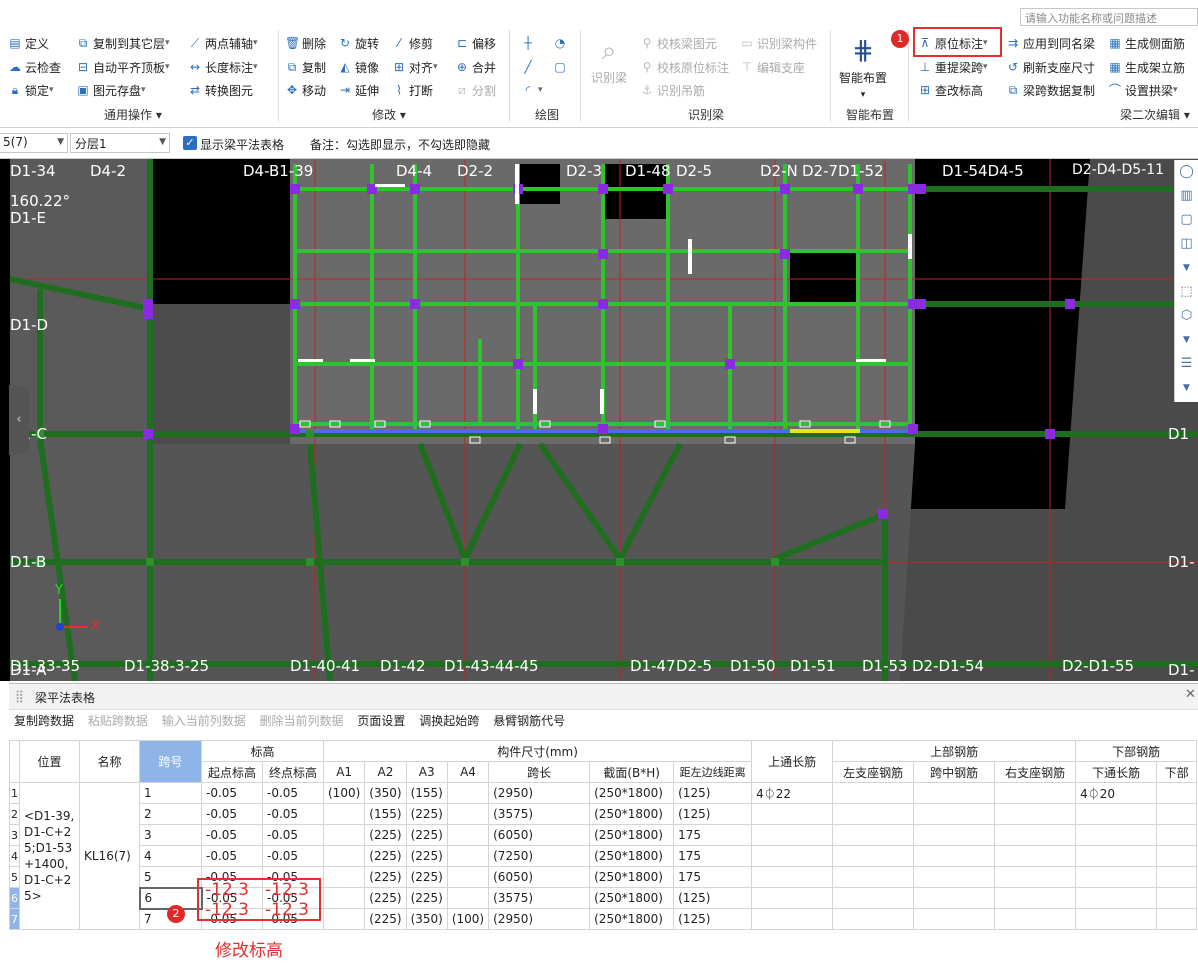 Image resolution: width=1198 pixels, height=970 pixels. Describe the element at coordinates (426, 793) in the screenshot. I see `a3-cell: (155)` at that location.